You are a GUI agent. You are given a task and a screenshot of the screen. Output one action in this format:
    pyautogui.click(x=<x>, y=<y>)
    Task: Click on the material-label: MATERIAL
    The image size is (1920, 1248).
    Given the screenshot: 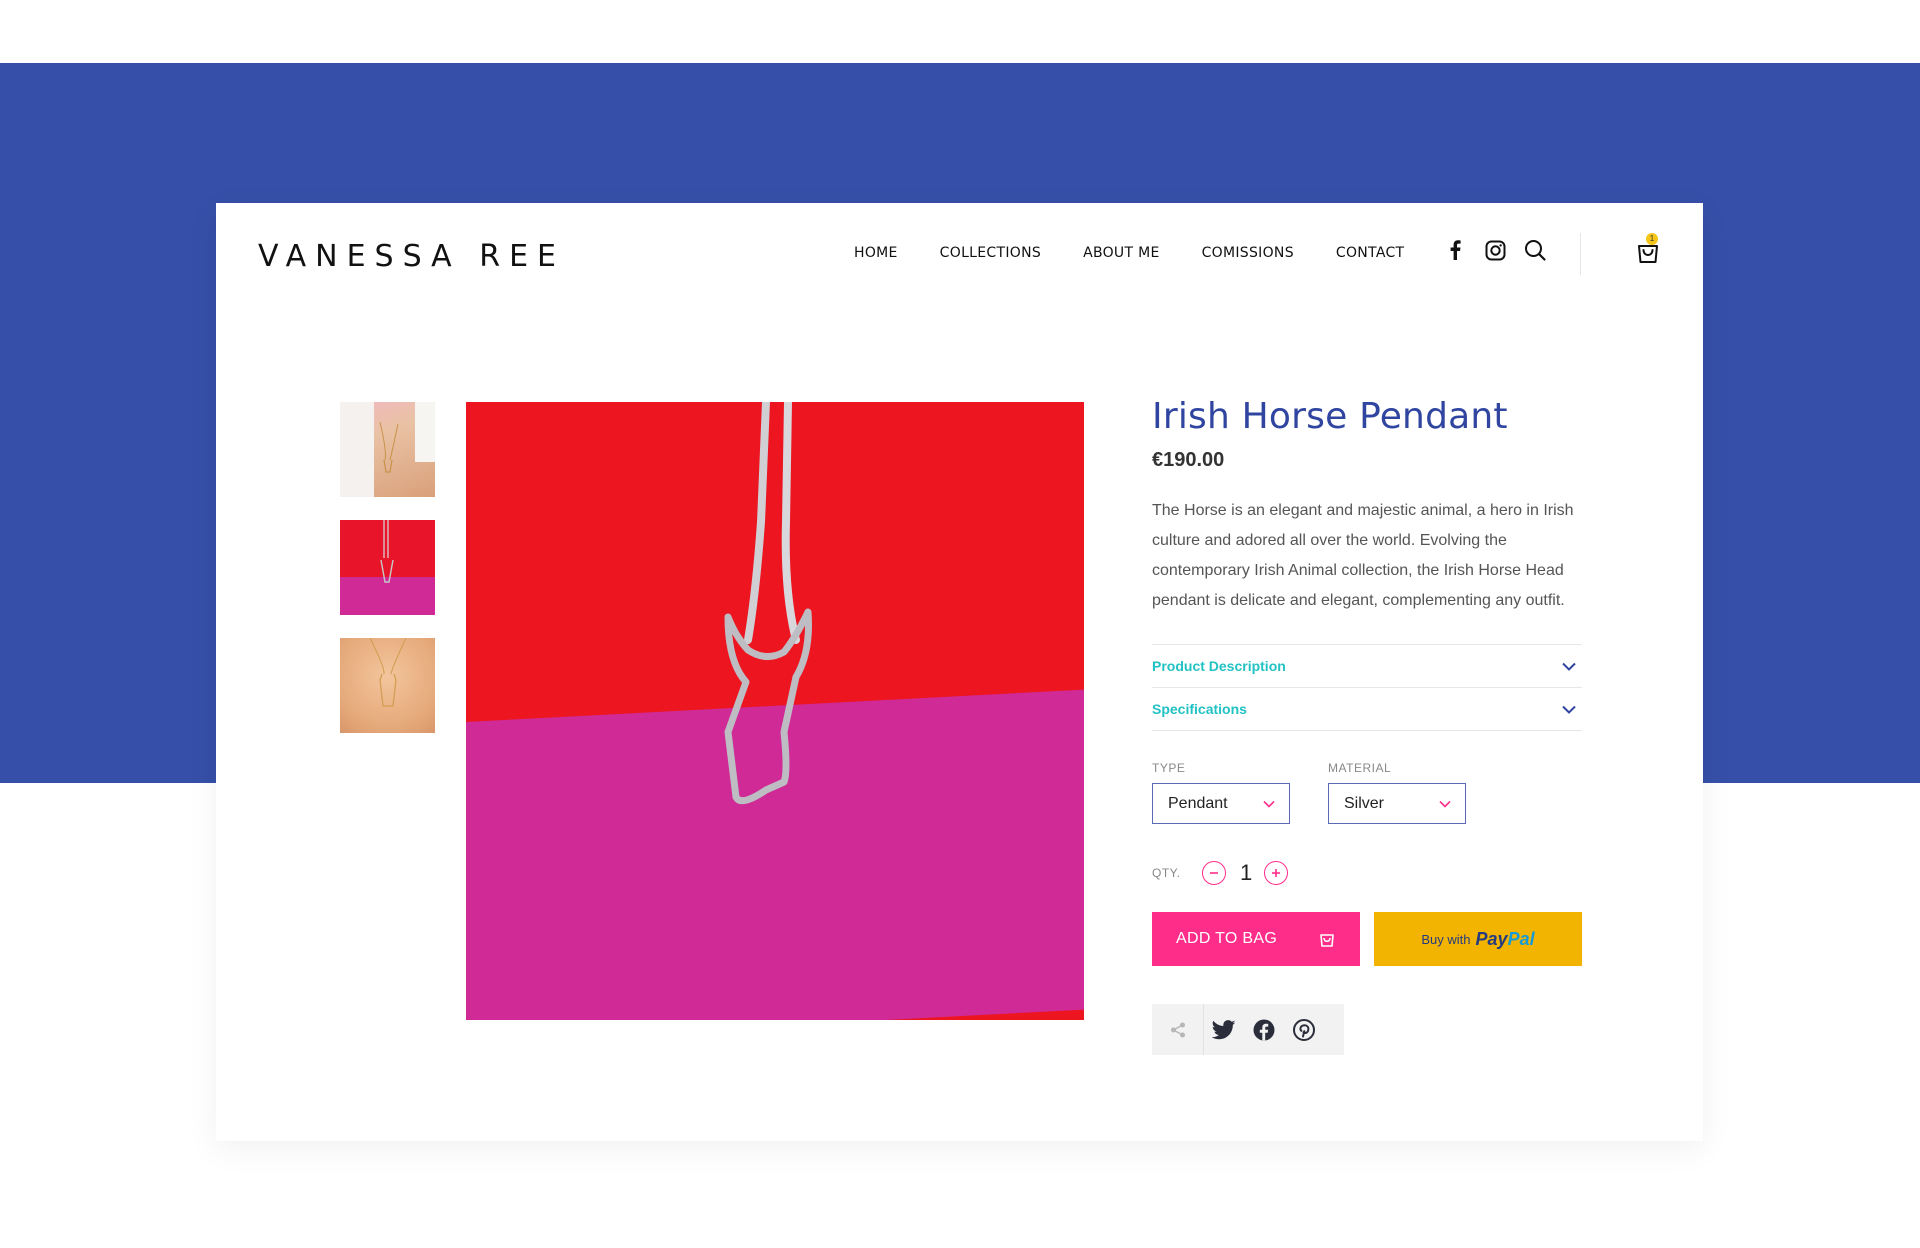 What is the action you would take?
    pyautogui.click(x=1360, y=768)
    